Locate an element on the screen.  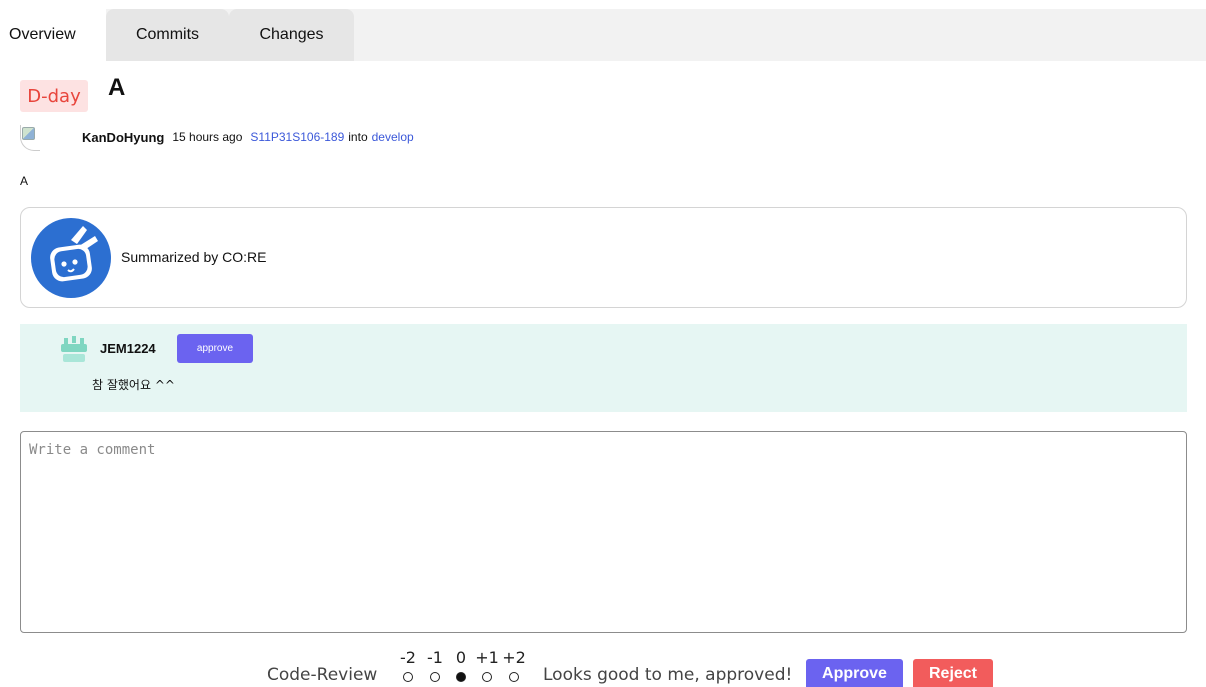
score-label-minus1: -1 is located at coordinates (435, 657).